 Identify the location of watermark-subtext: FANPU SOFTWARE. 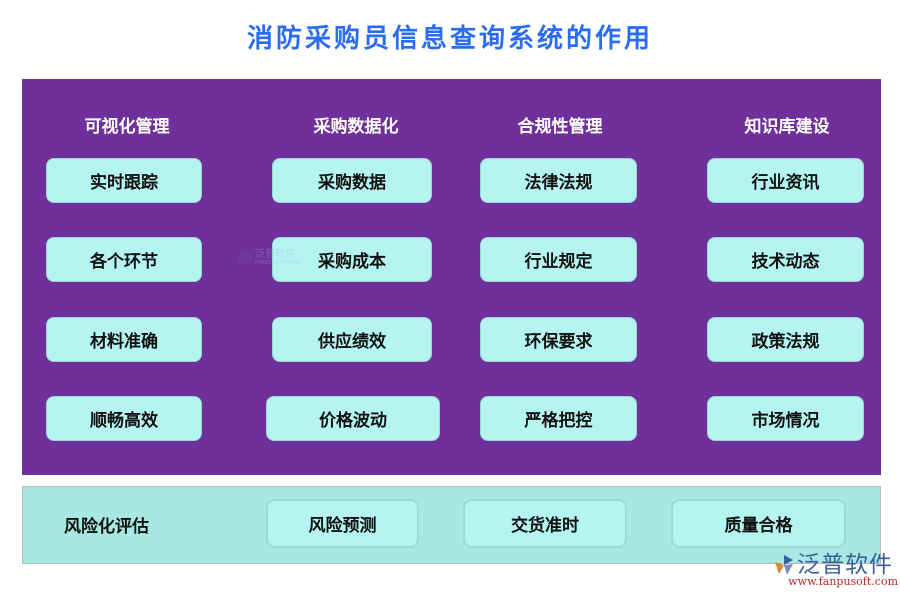
(278, 263).